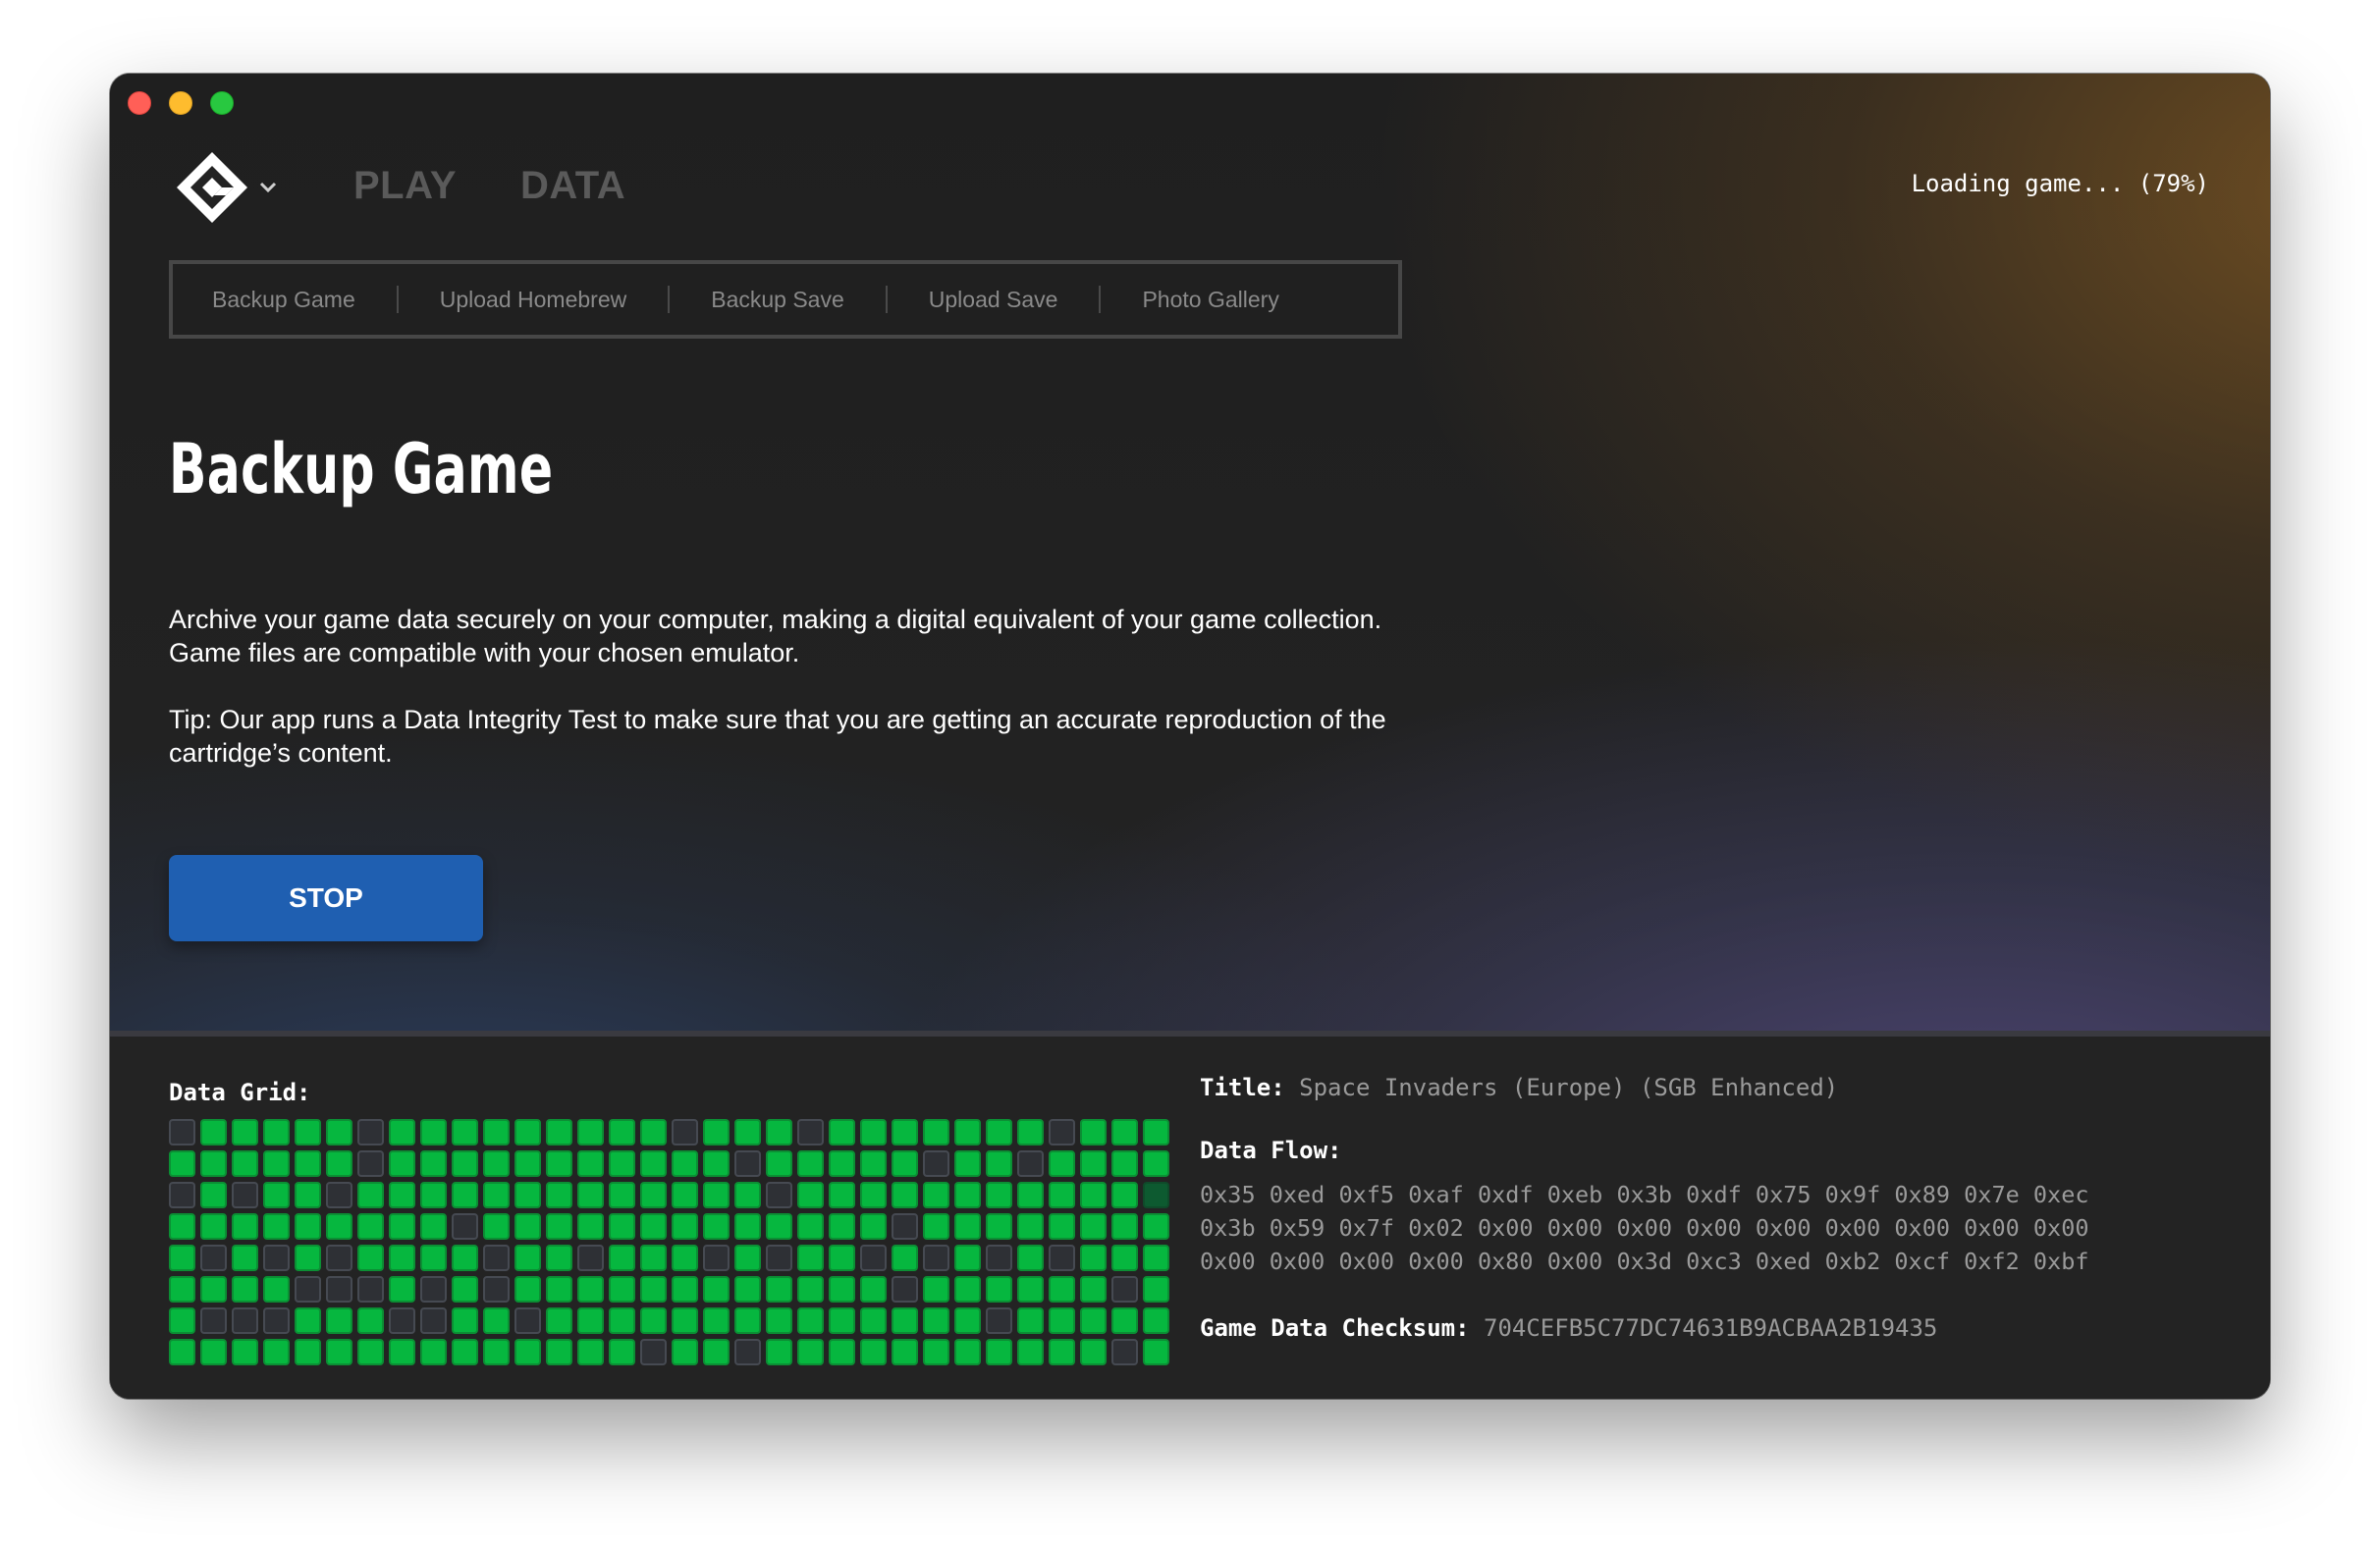 This screenshot has height=1545, width=2380. Describe the element at coordinates (572, 186) in the screenshot. I see `nav-data: DATA` at that location.